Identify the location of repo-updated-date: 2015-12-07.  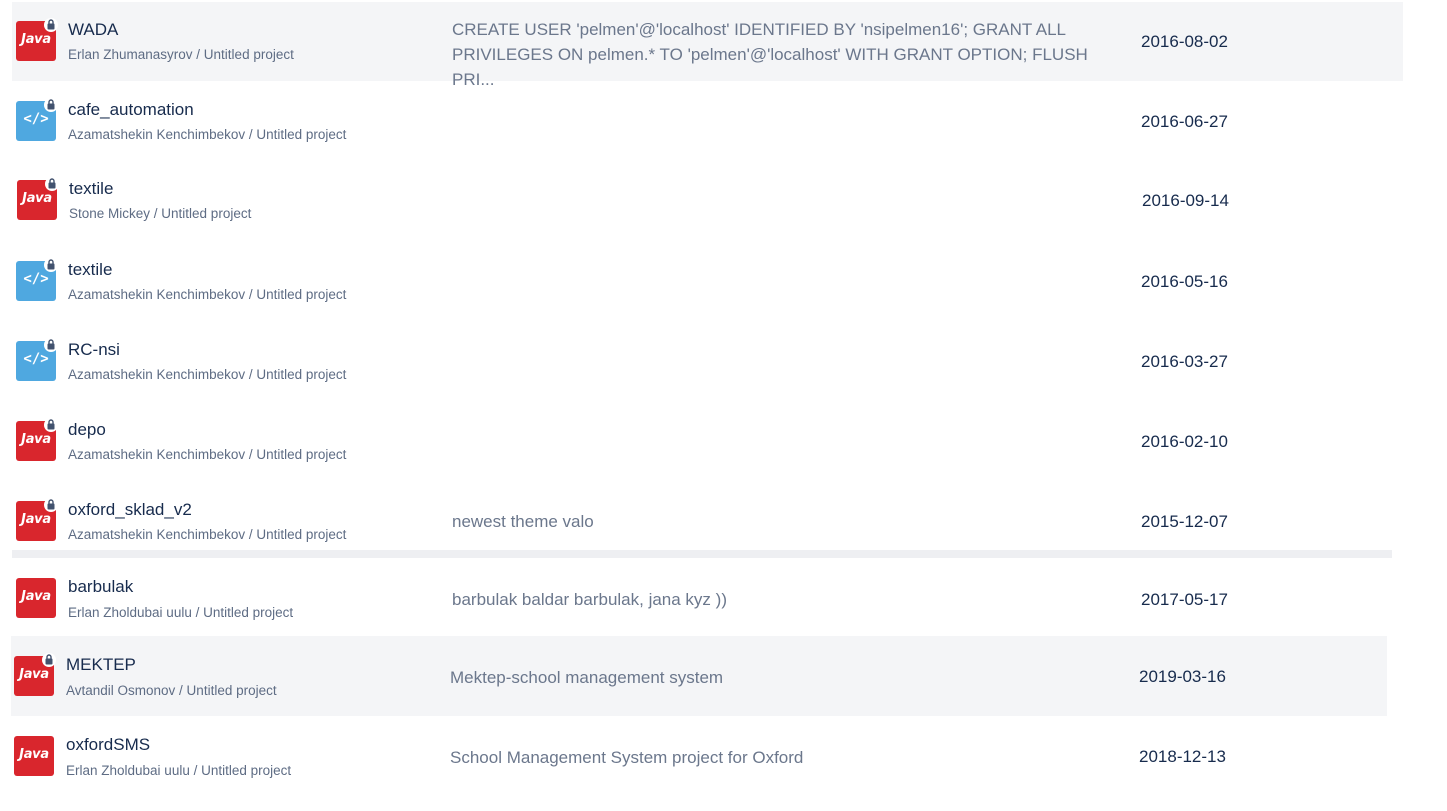
(1184, 521).